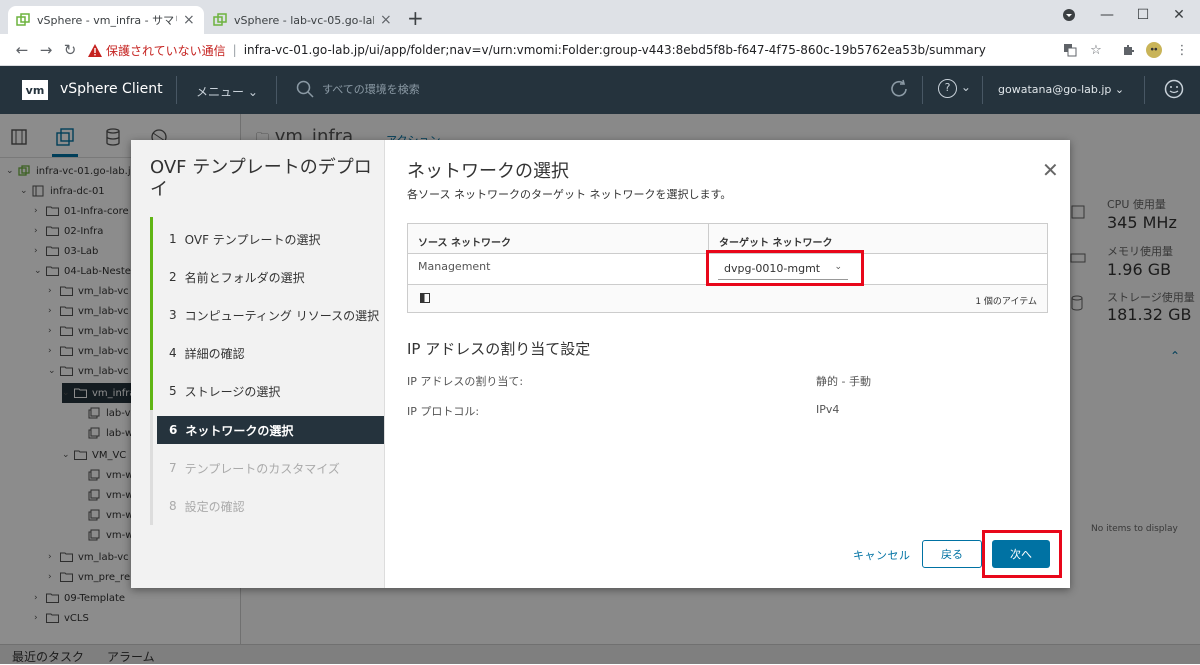 This screenshot has width=1200, height=665. What do you see at coordinates (1182, 50) in the screenshot?
I see `browser-menu-icon: ⋮` at bounding box center [1182, 50].